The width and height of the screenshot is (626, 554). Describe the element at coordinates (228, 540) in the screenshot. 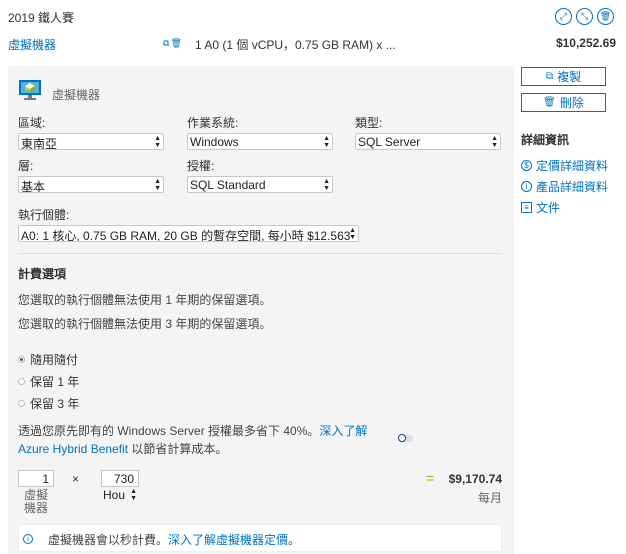

I see `vm-pricing-link: 深入了解虛擬機器定價` at that location.